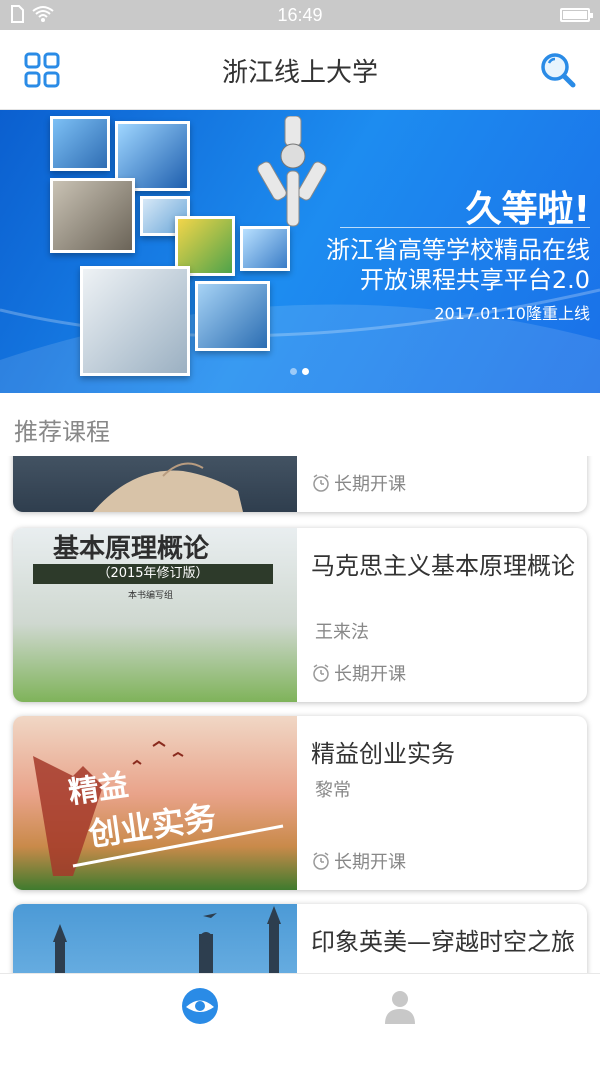  I want to click on eye-icon, so click(200, 1006).